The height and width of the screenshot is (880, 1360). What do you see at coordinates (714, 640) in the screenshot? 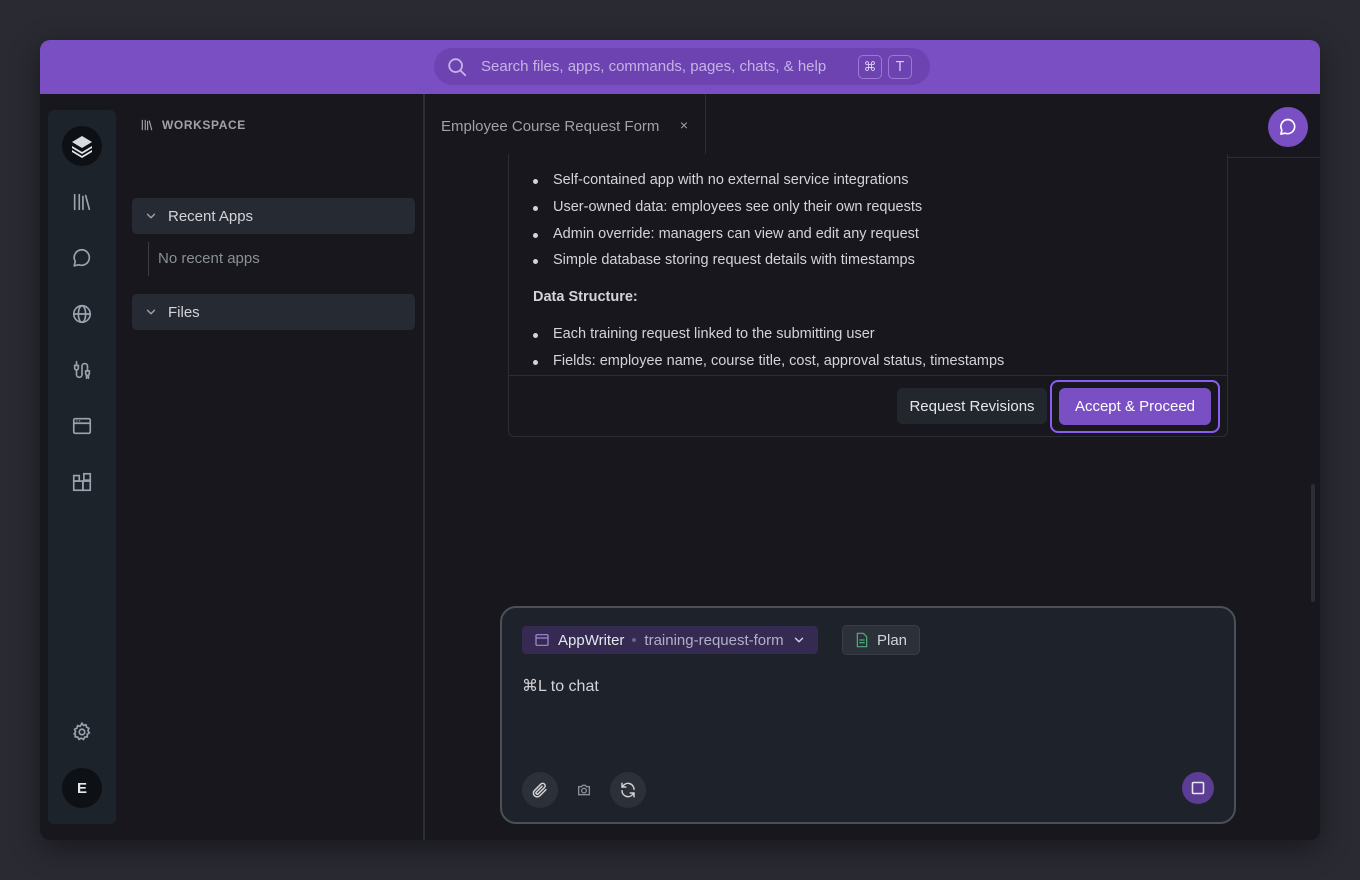
I see `project-name: training-request-form` at bounding box center [714, 640].